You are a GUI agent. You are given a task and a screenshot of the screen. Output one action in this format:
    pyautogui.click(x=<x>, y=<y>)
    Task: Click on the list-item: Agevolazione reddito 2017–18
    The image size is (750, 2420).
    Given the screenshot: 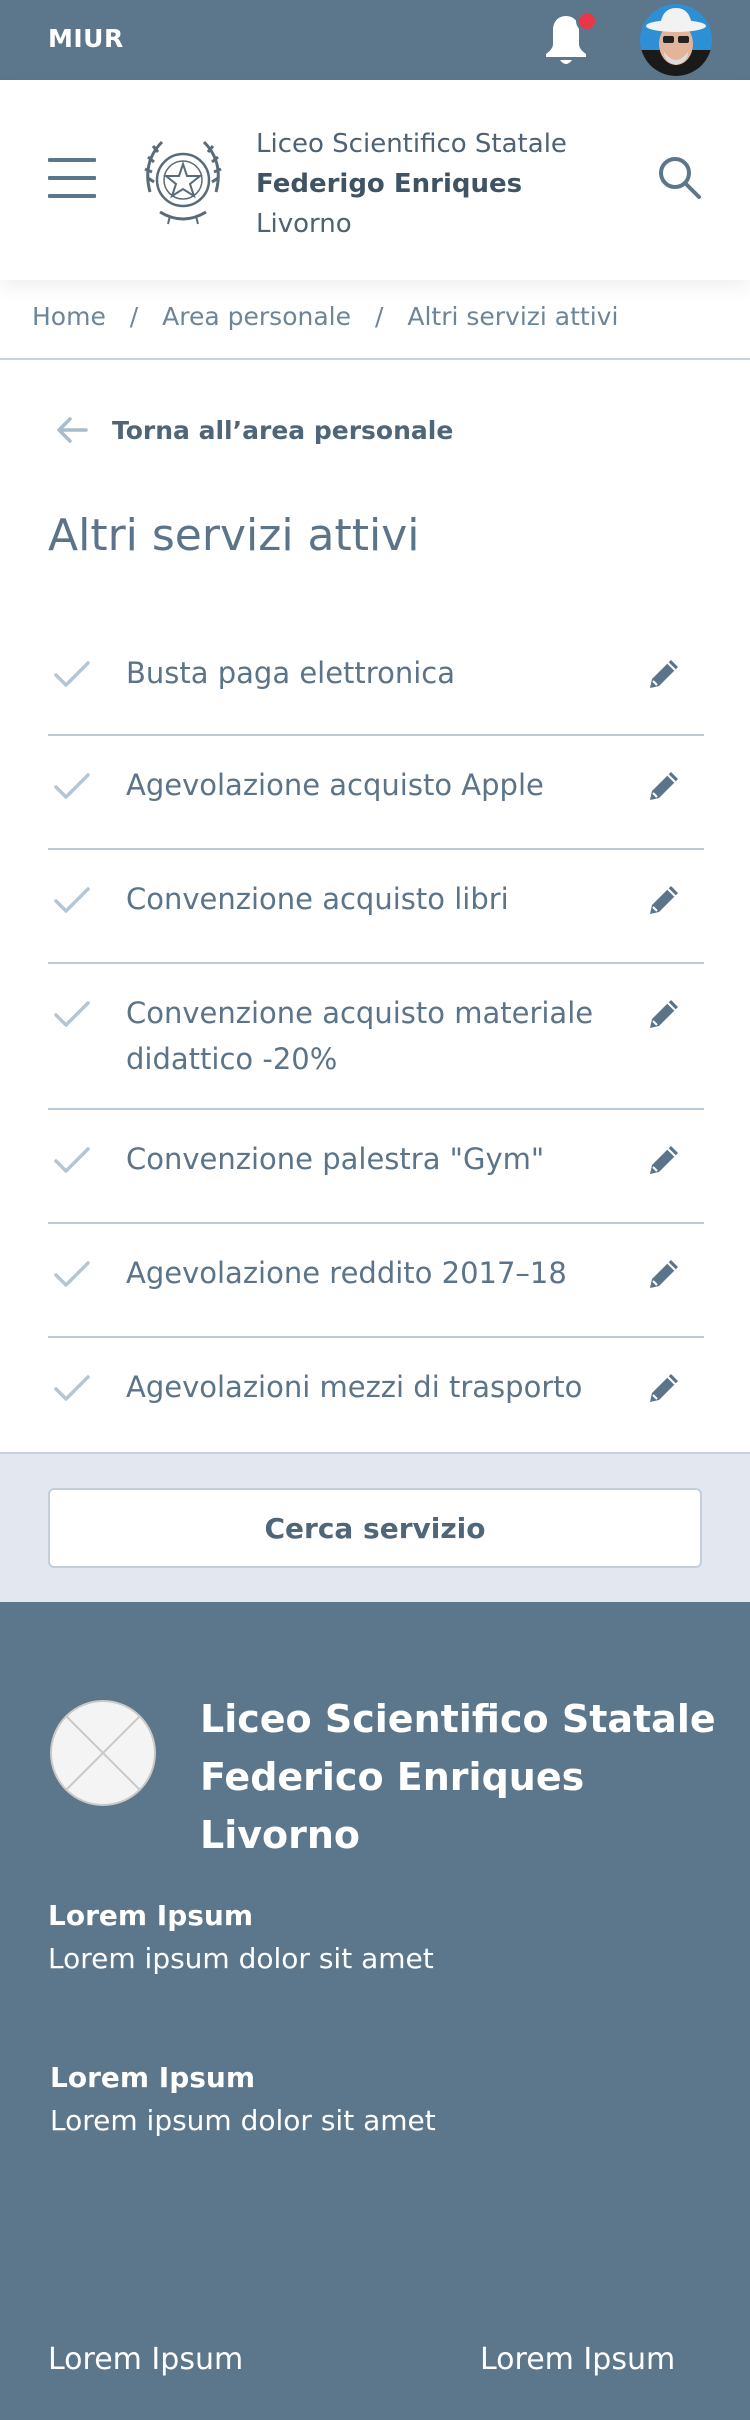 What is the action you would take?
    pyautogui.click(x=376, y=1281)
    